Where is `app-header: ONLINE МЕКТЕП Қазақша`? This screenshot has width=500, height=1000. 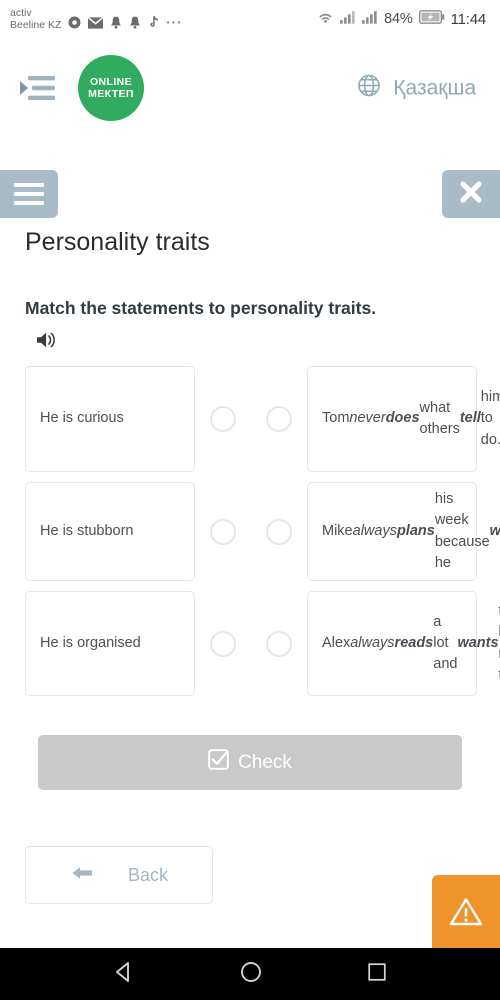 app-header: ONLINE МЕКТЕП Қазақша is located at coordinates (250, 88).